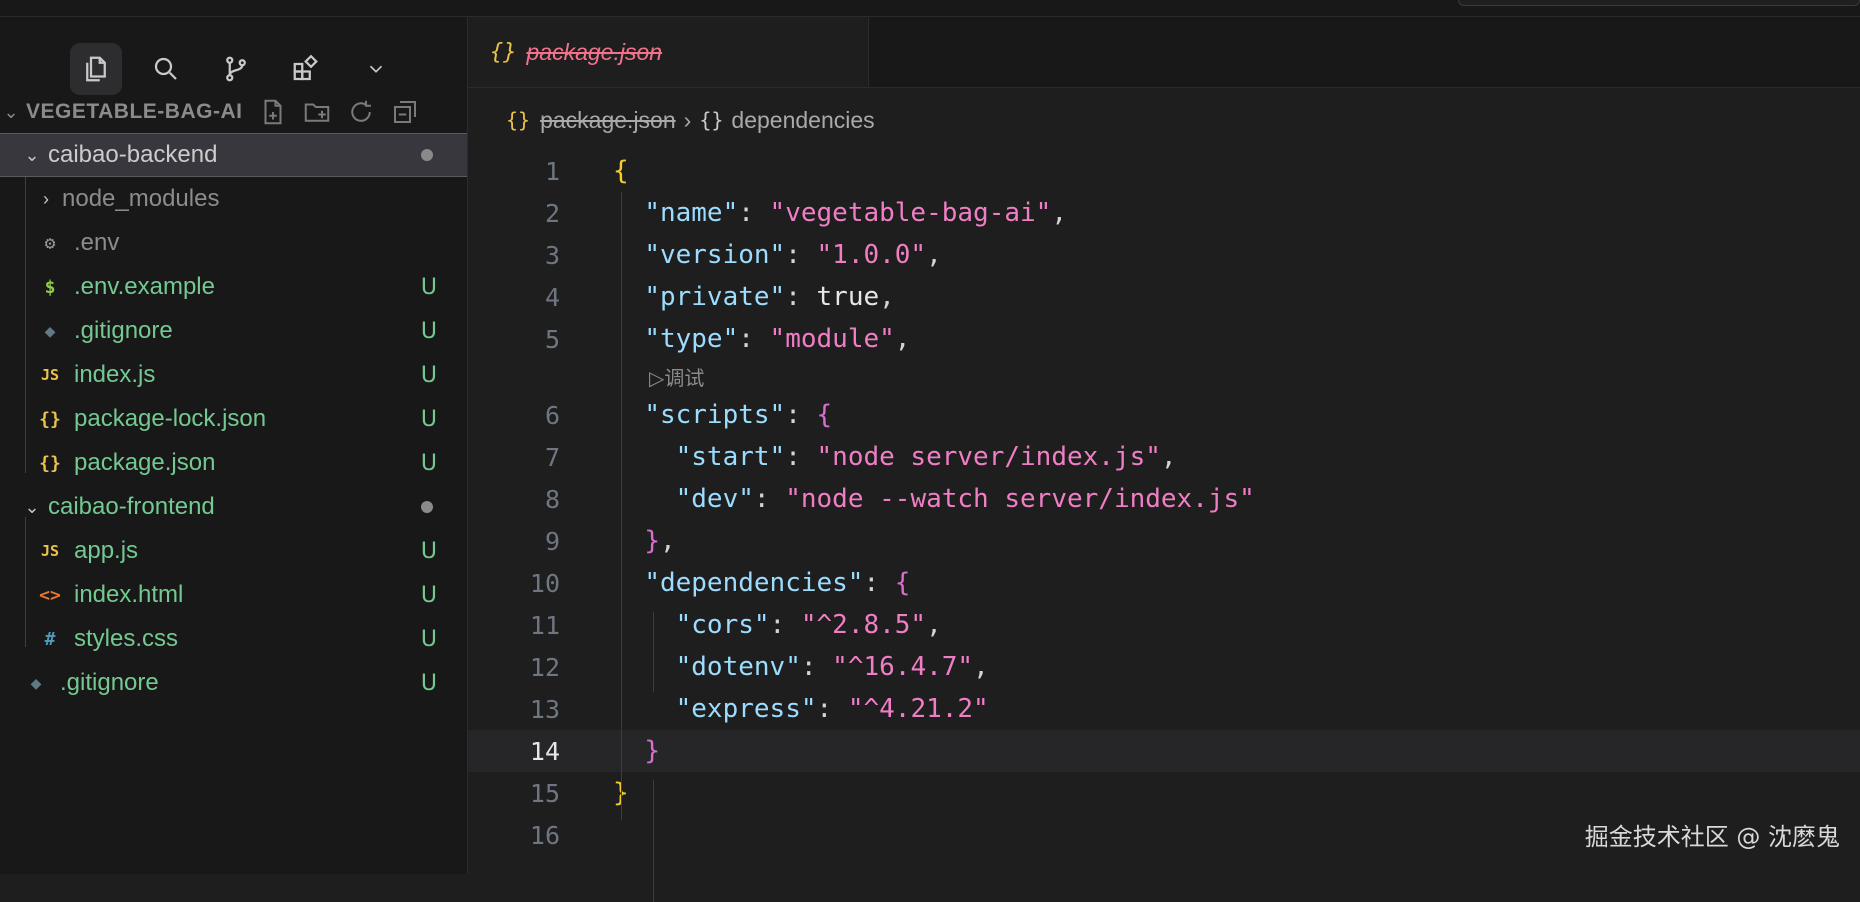 This screenshot has height=902, width=1860. Describe the element at coordinates (1164, 213) in the screenshot. I see `code-line: 2 "name": "vegetable-bag-ai",` at that location.